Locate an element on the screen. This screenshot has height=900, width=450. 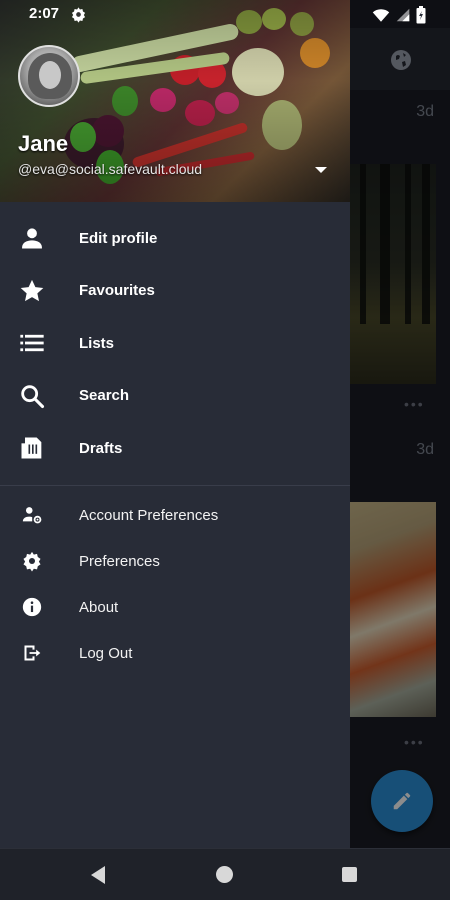
menu-item-drafts: Drafts is located at coordinates (175, 448).